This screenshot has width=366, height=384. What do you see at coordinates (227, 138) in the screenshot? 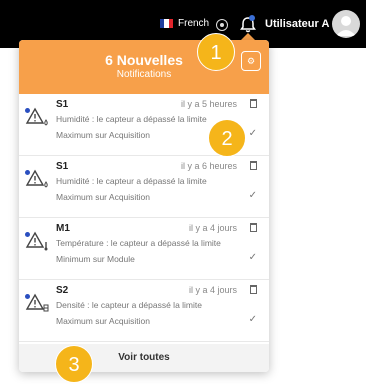
I see `annotation-badge-2: 2` at bounding box center [227, 138].